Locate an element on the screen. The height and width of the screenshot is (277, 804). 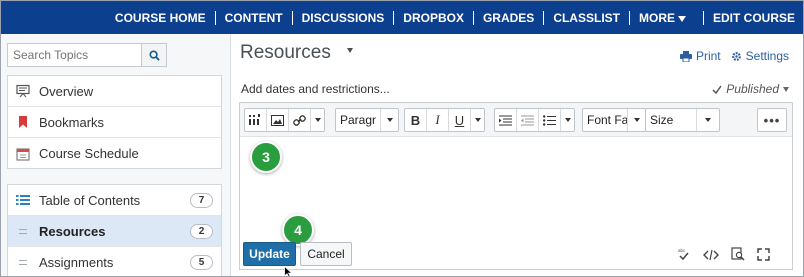
checkmark-icon is located at coordinates (717, 89).